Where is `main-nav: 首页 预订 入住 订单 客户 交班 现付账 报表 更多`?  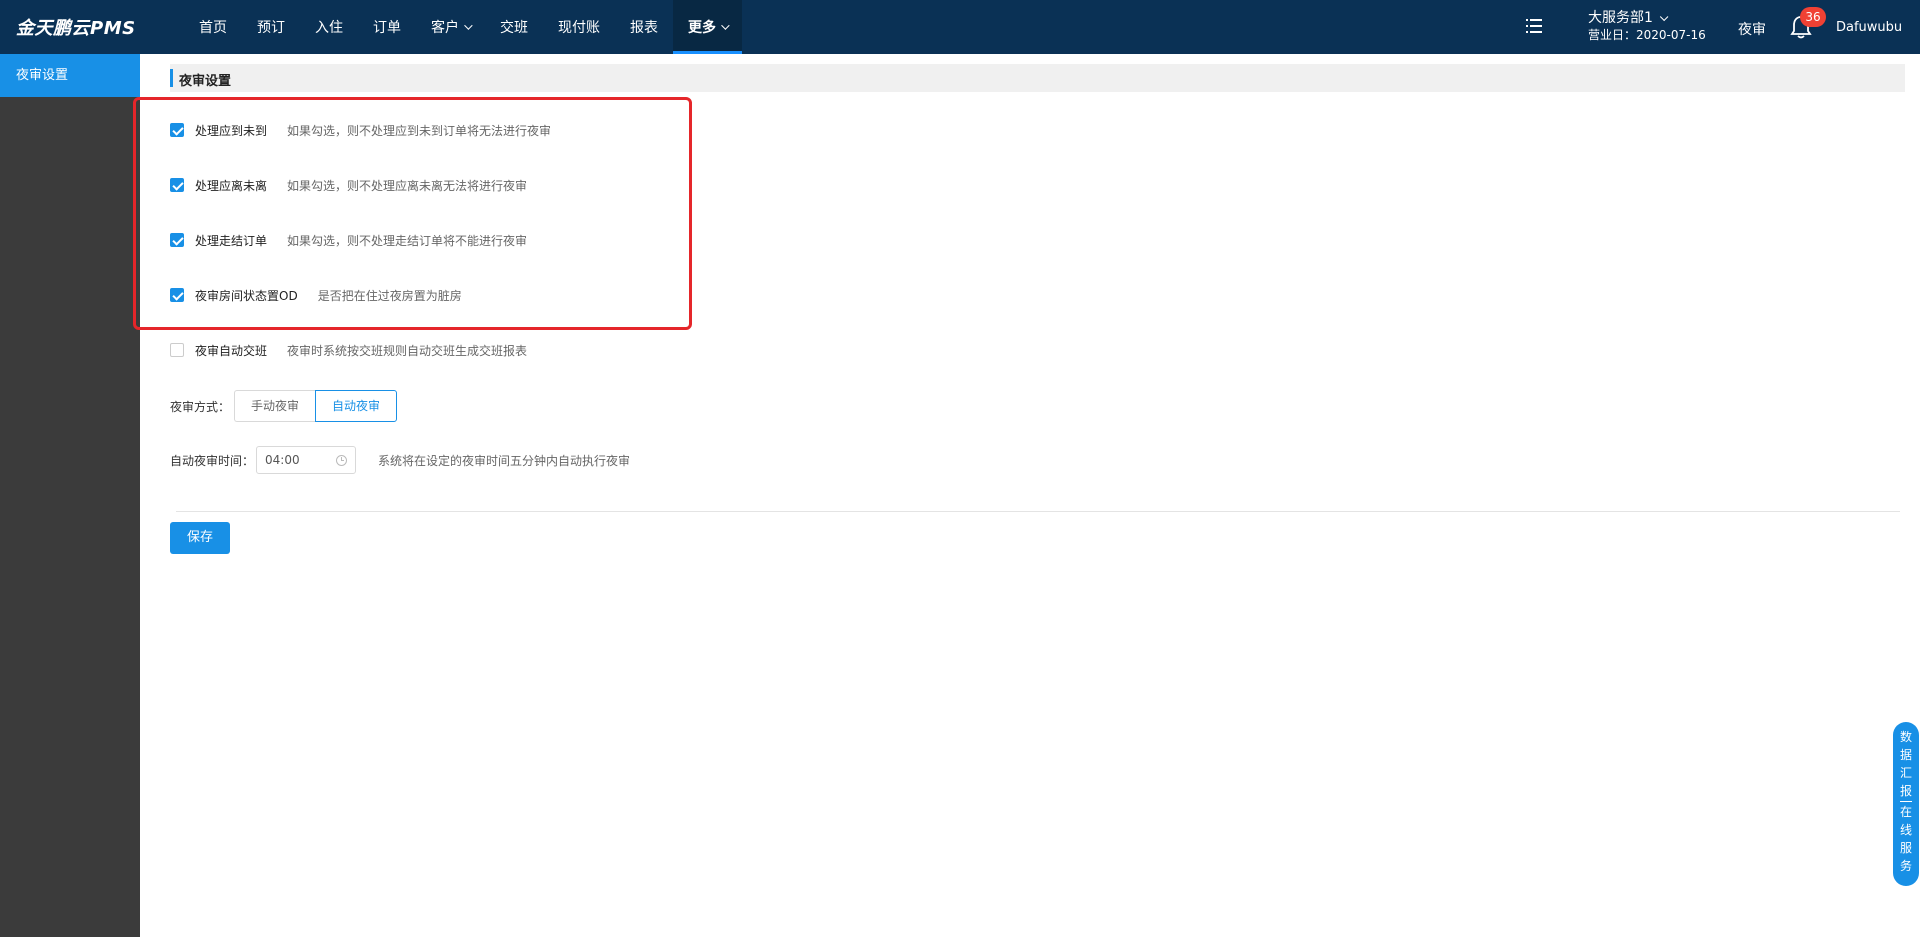 main-nav: 首页 预订 入住 订单 客户 交班 现付账 报表 更多 is located at coordinates (463, 27).